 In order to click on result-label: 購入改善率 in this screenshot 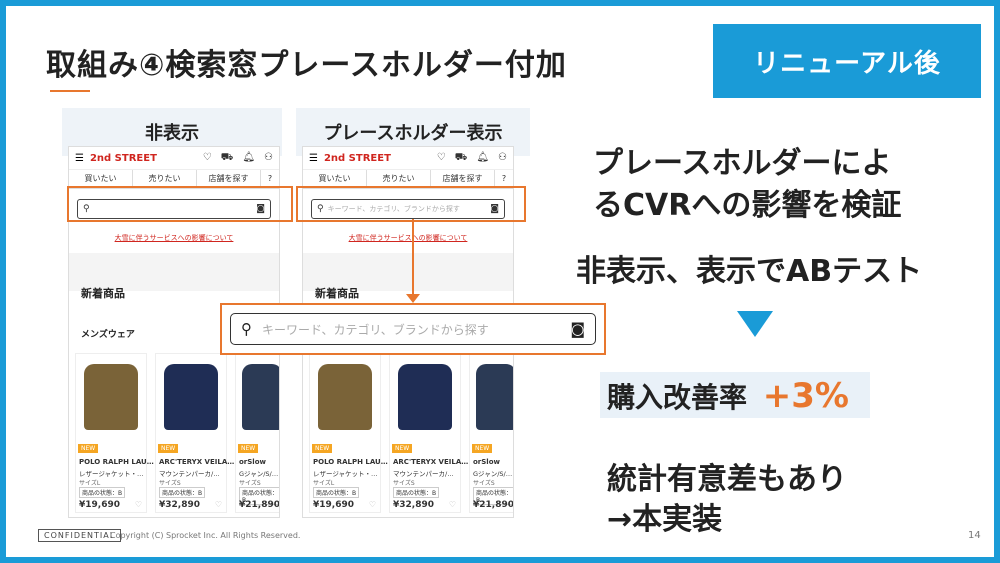, I will do `click(677, 397)`.